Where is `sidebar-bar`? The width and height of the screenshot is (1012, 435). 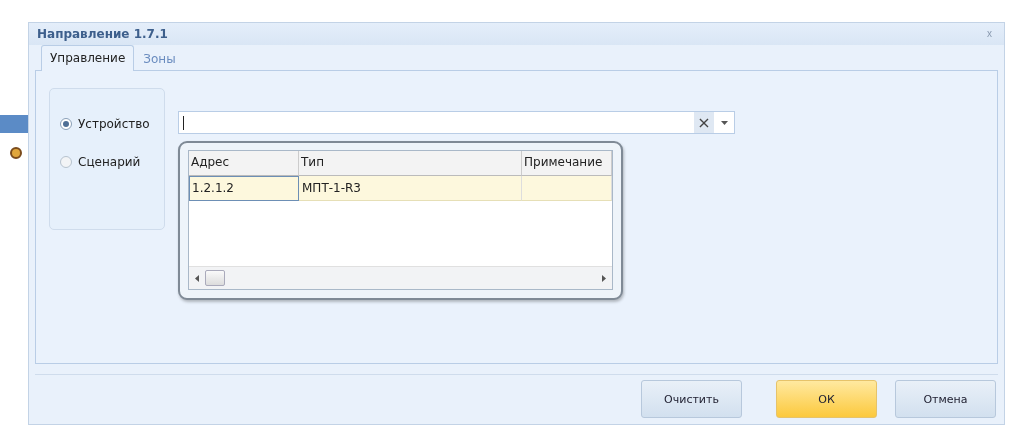
sidebar-bar is located at coordinates (14, 124).